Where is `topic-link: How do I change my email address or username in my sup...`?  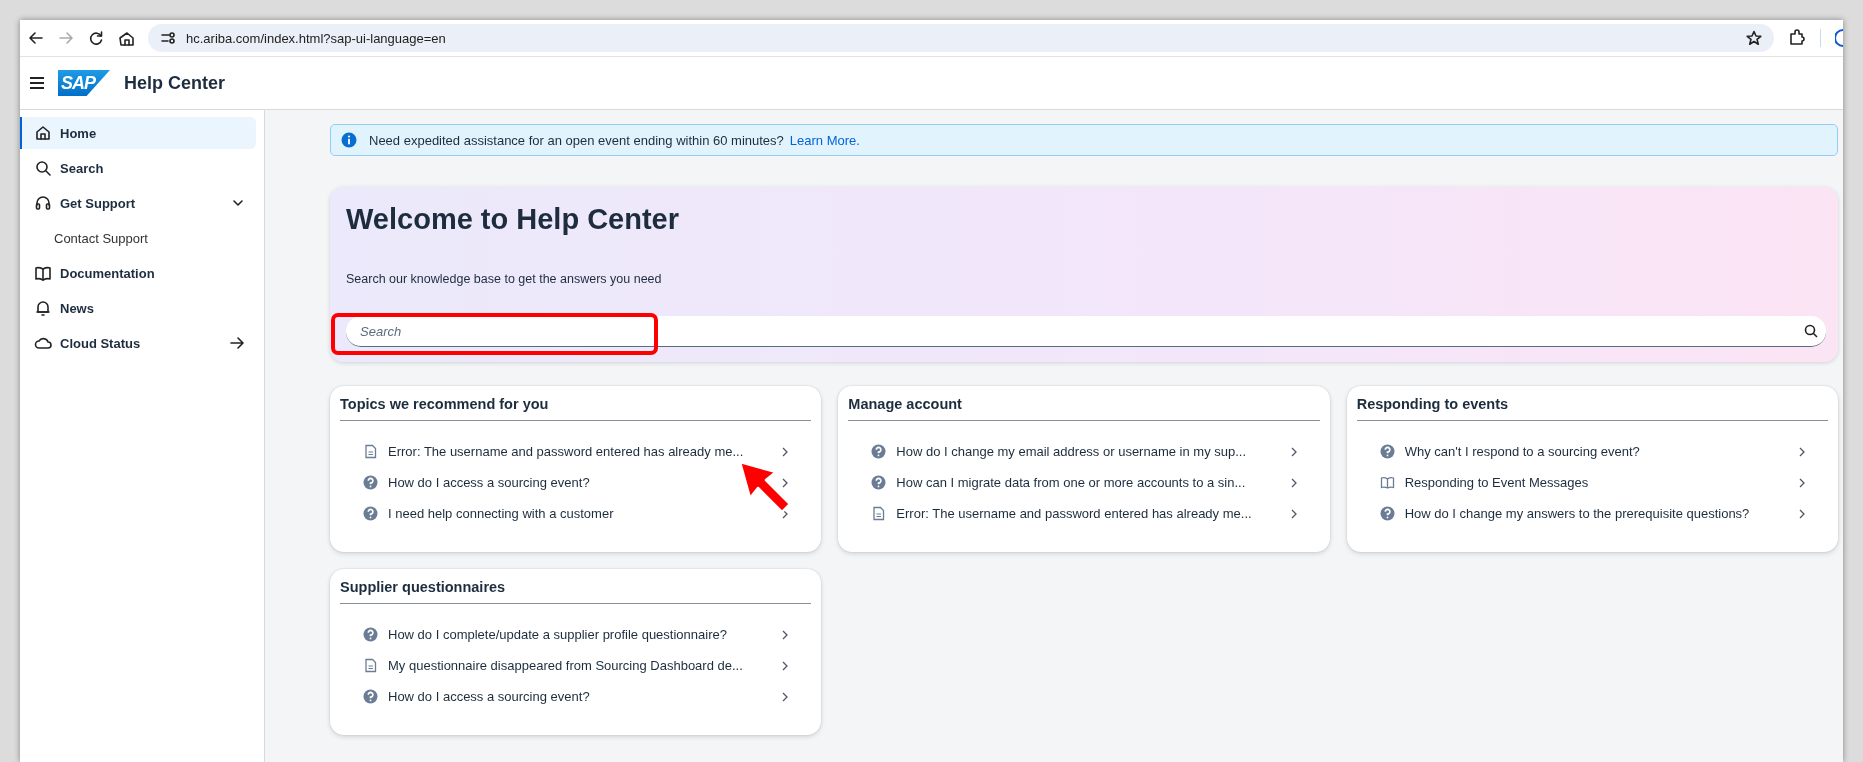
topic-link: How do I change my email address or username in my sup... is located at coordinates (1095, 451).